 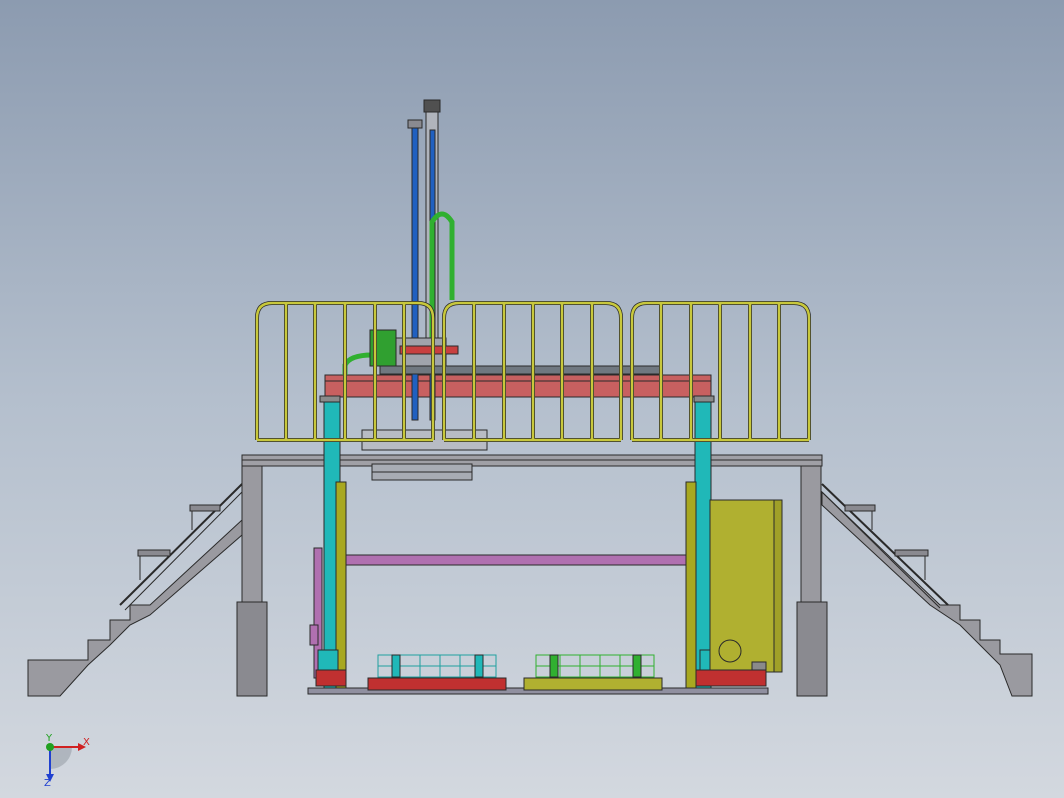 I want to click on right-staircase, so click(x=927, y=590).